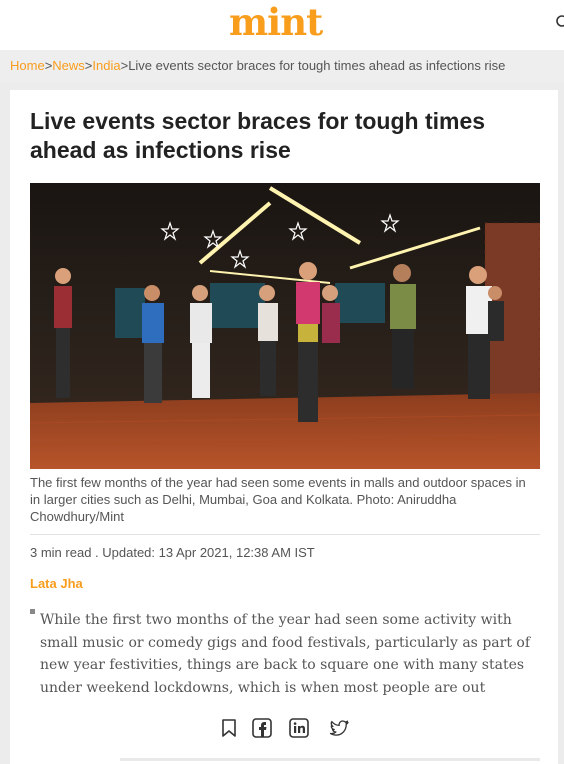 Image resolution: width=564 pixels, height=764 pixels. Describe the element at coordinates (68, 65) in the screenshot. I see `breadcrumb-news: News` at that location.